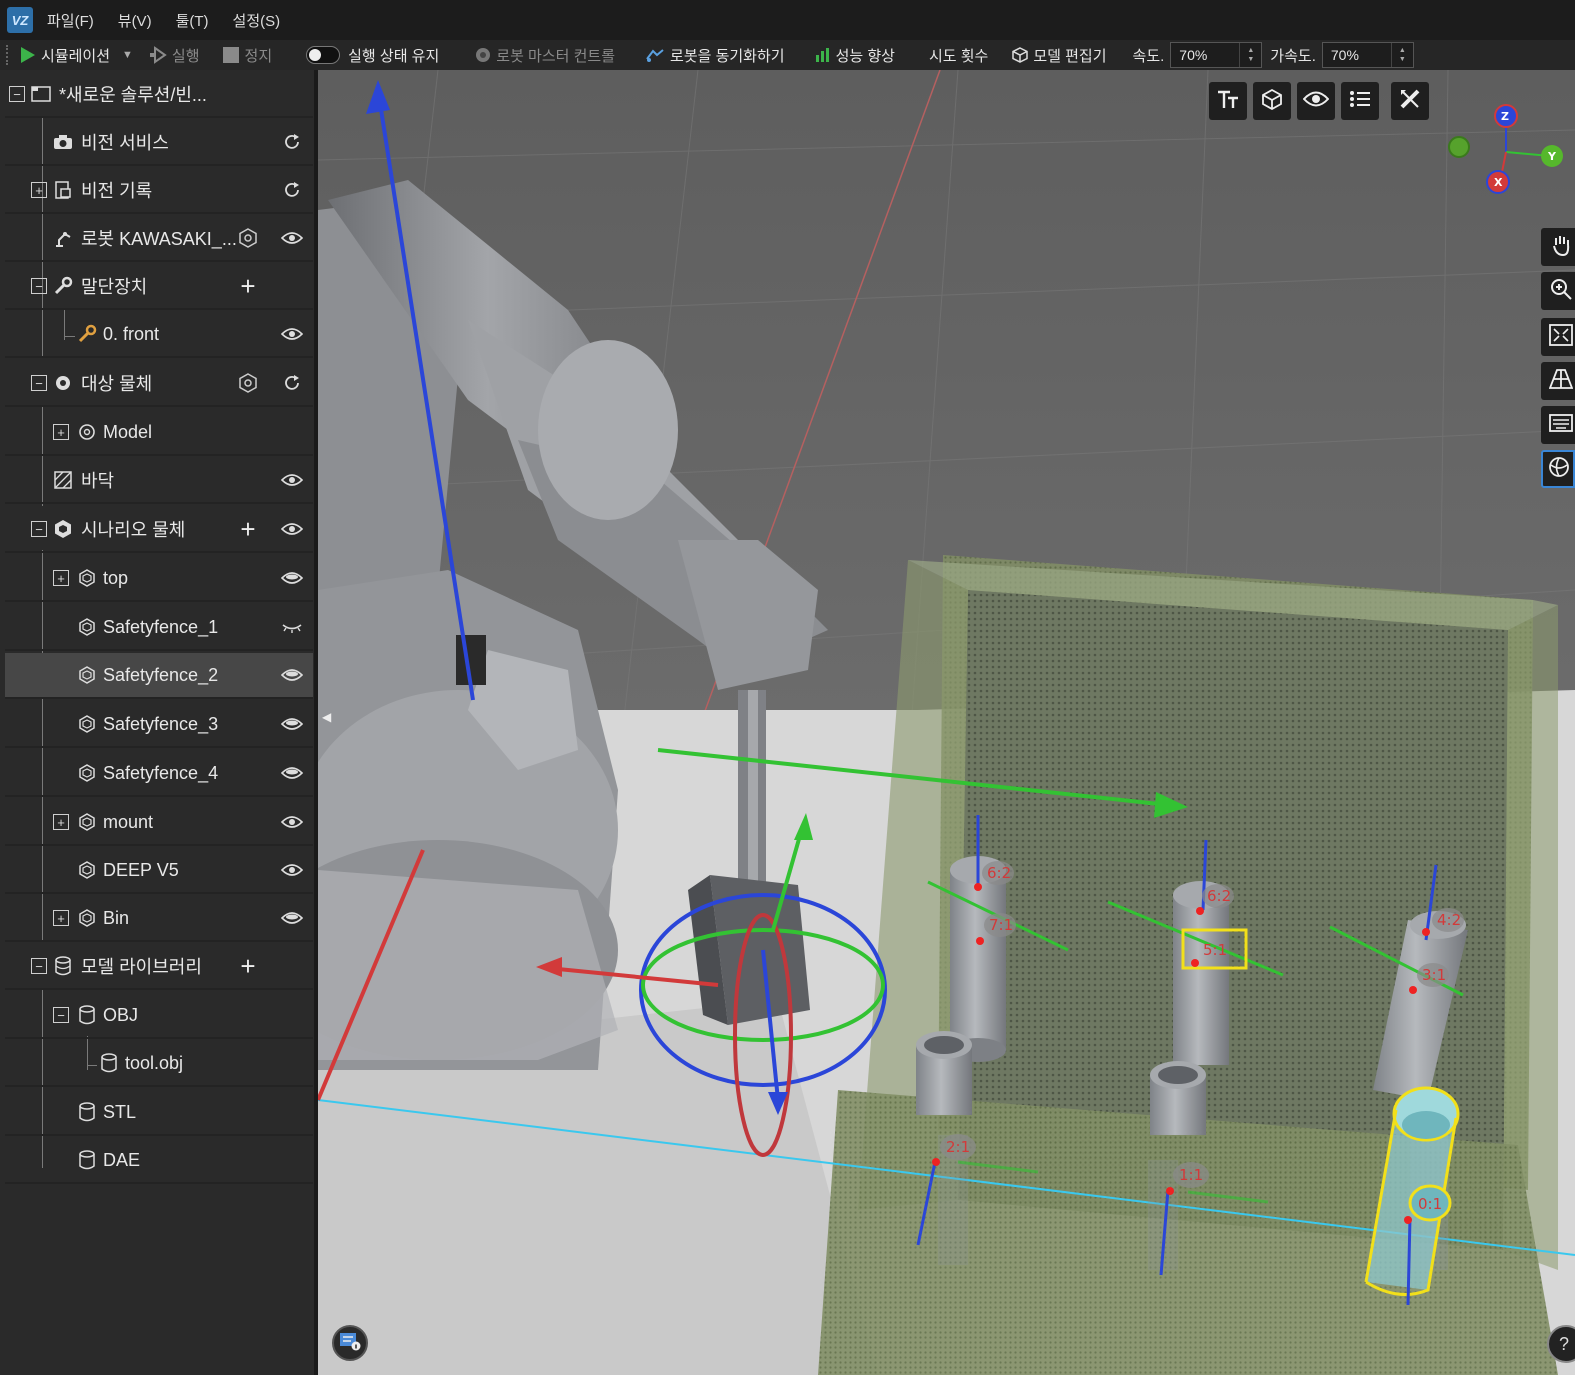 This screenshot has height=1375, width=1575. What do you see at coordinates (159, 481) in the screenshot?
I see `tree-item-floor: 바닥` at bounding box center [159, 481].